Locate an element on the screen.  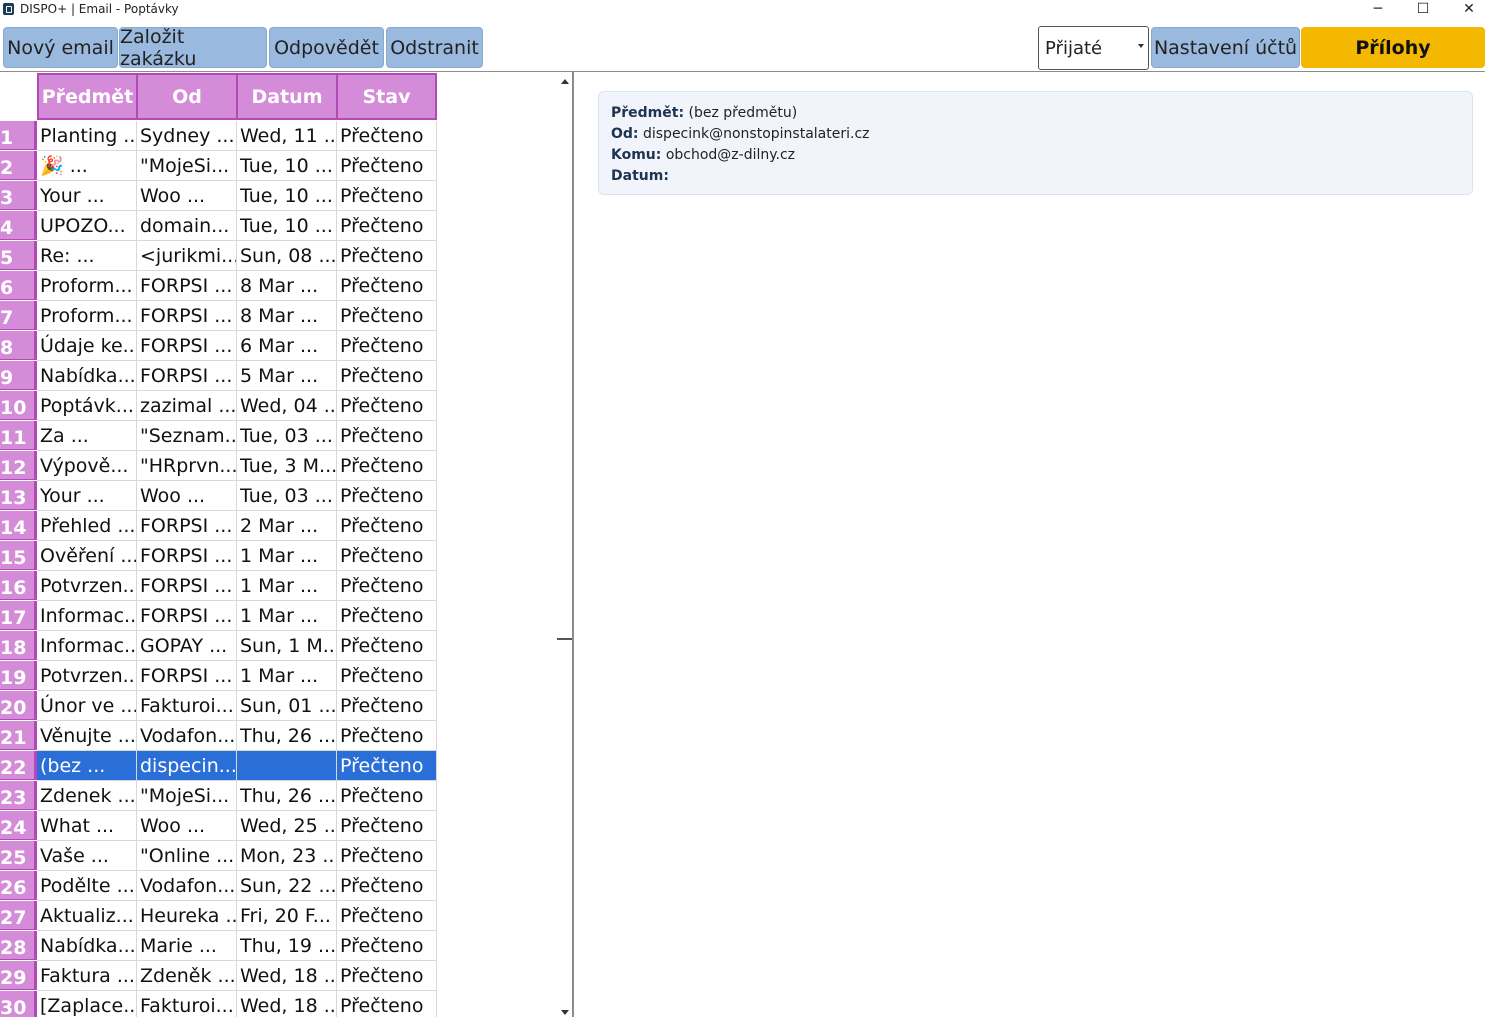
table-row: 9 Nabídka... FORPSI ... 5 Mar ... Přečteno is located at coordinates (218, 376).